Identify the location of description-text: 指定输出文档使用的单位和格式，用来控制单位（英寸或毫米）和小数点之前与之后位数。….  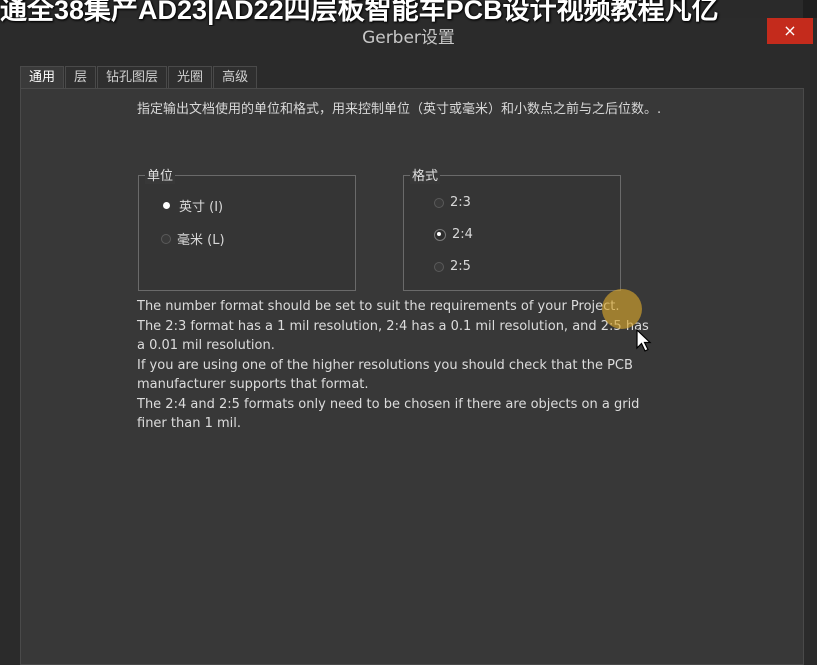
(399, 109).